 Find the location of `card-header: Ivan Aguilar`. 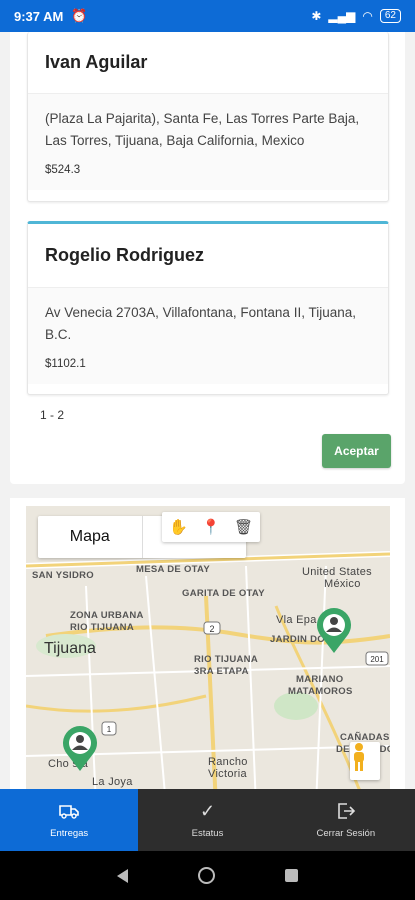

card-header: Ivan Aguilar is located at coordinates (208, 63).